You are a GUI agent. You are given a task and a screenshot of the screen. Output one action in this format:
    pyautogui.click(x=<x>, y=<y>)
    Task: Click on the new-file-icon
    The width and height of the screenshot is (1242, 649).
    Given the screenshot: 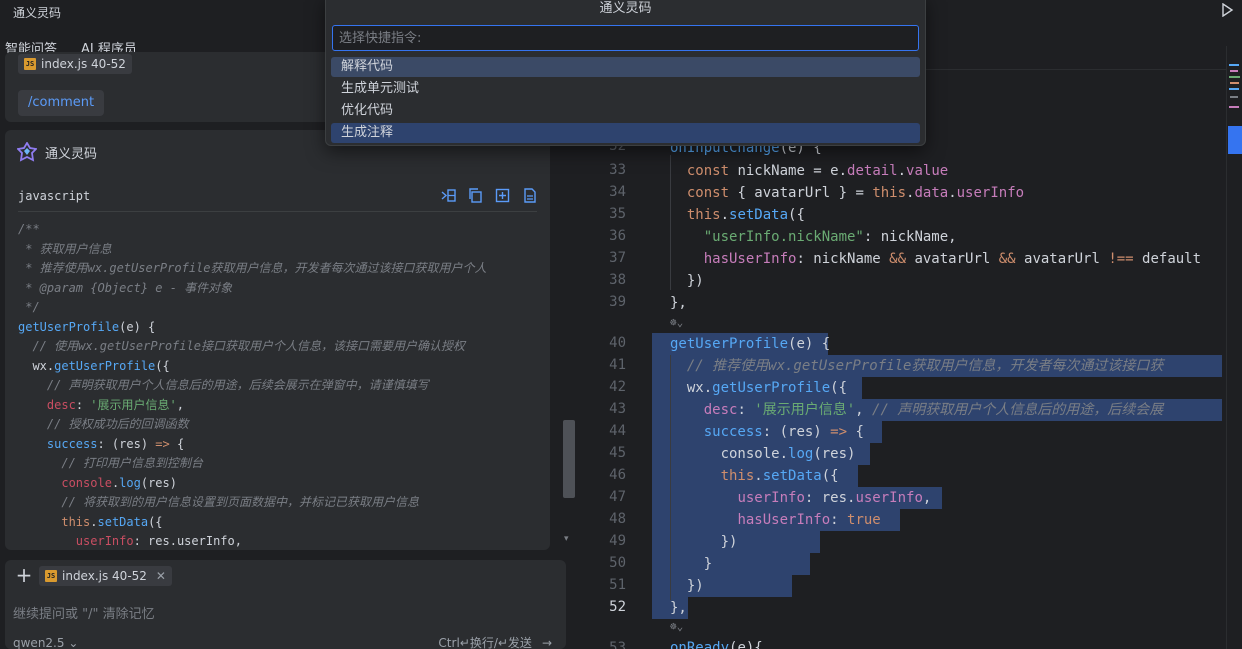 What is the action you would take?
    pyautogui.click(x=502, y=195)
    